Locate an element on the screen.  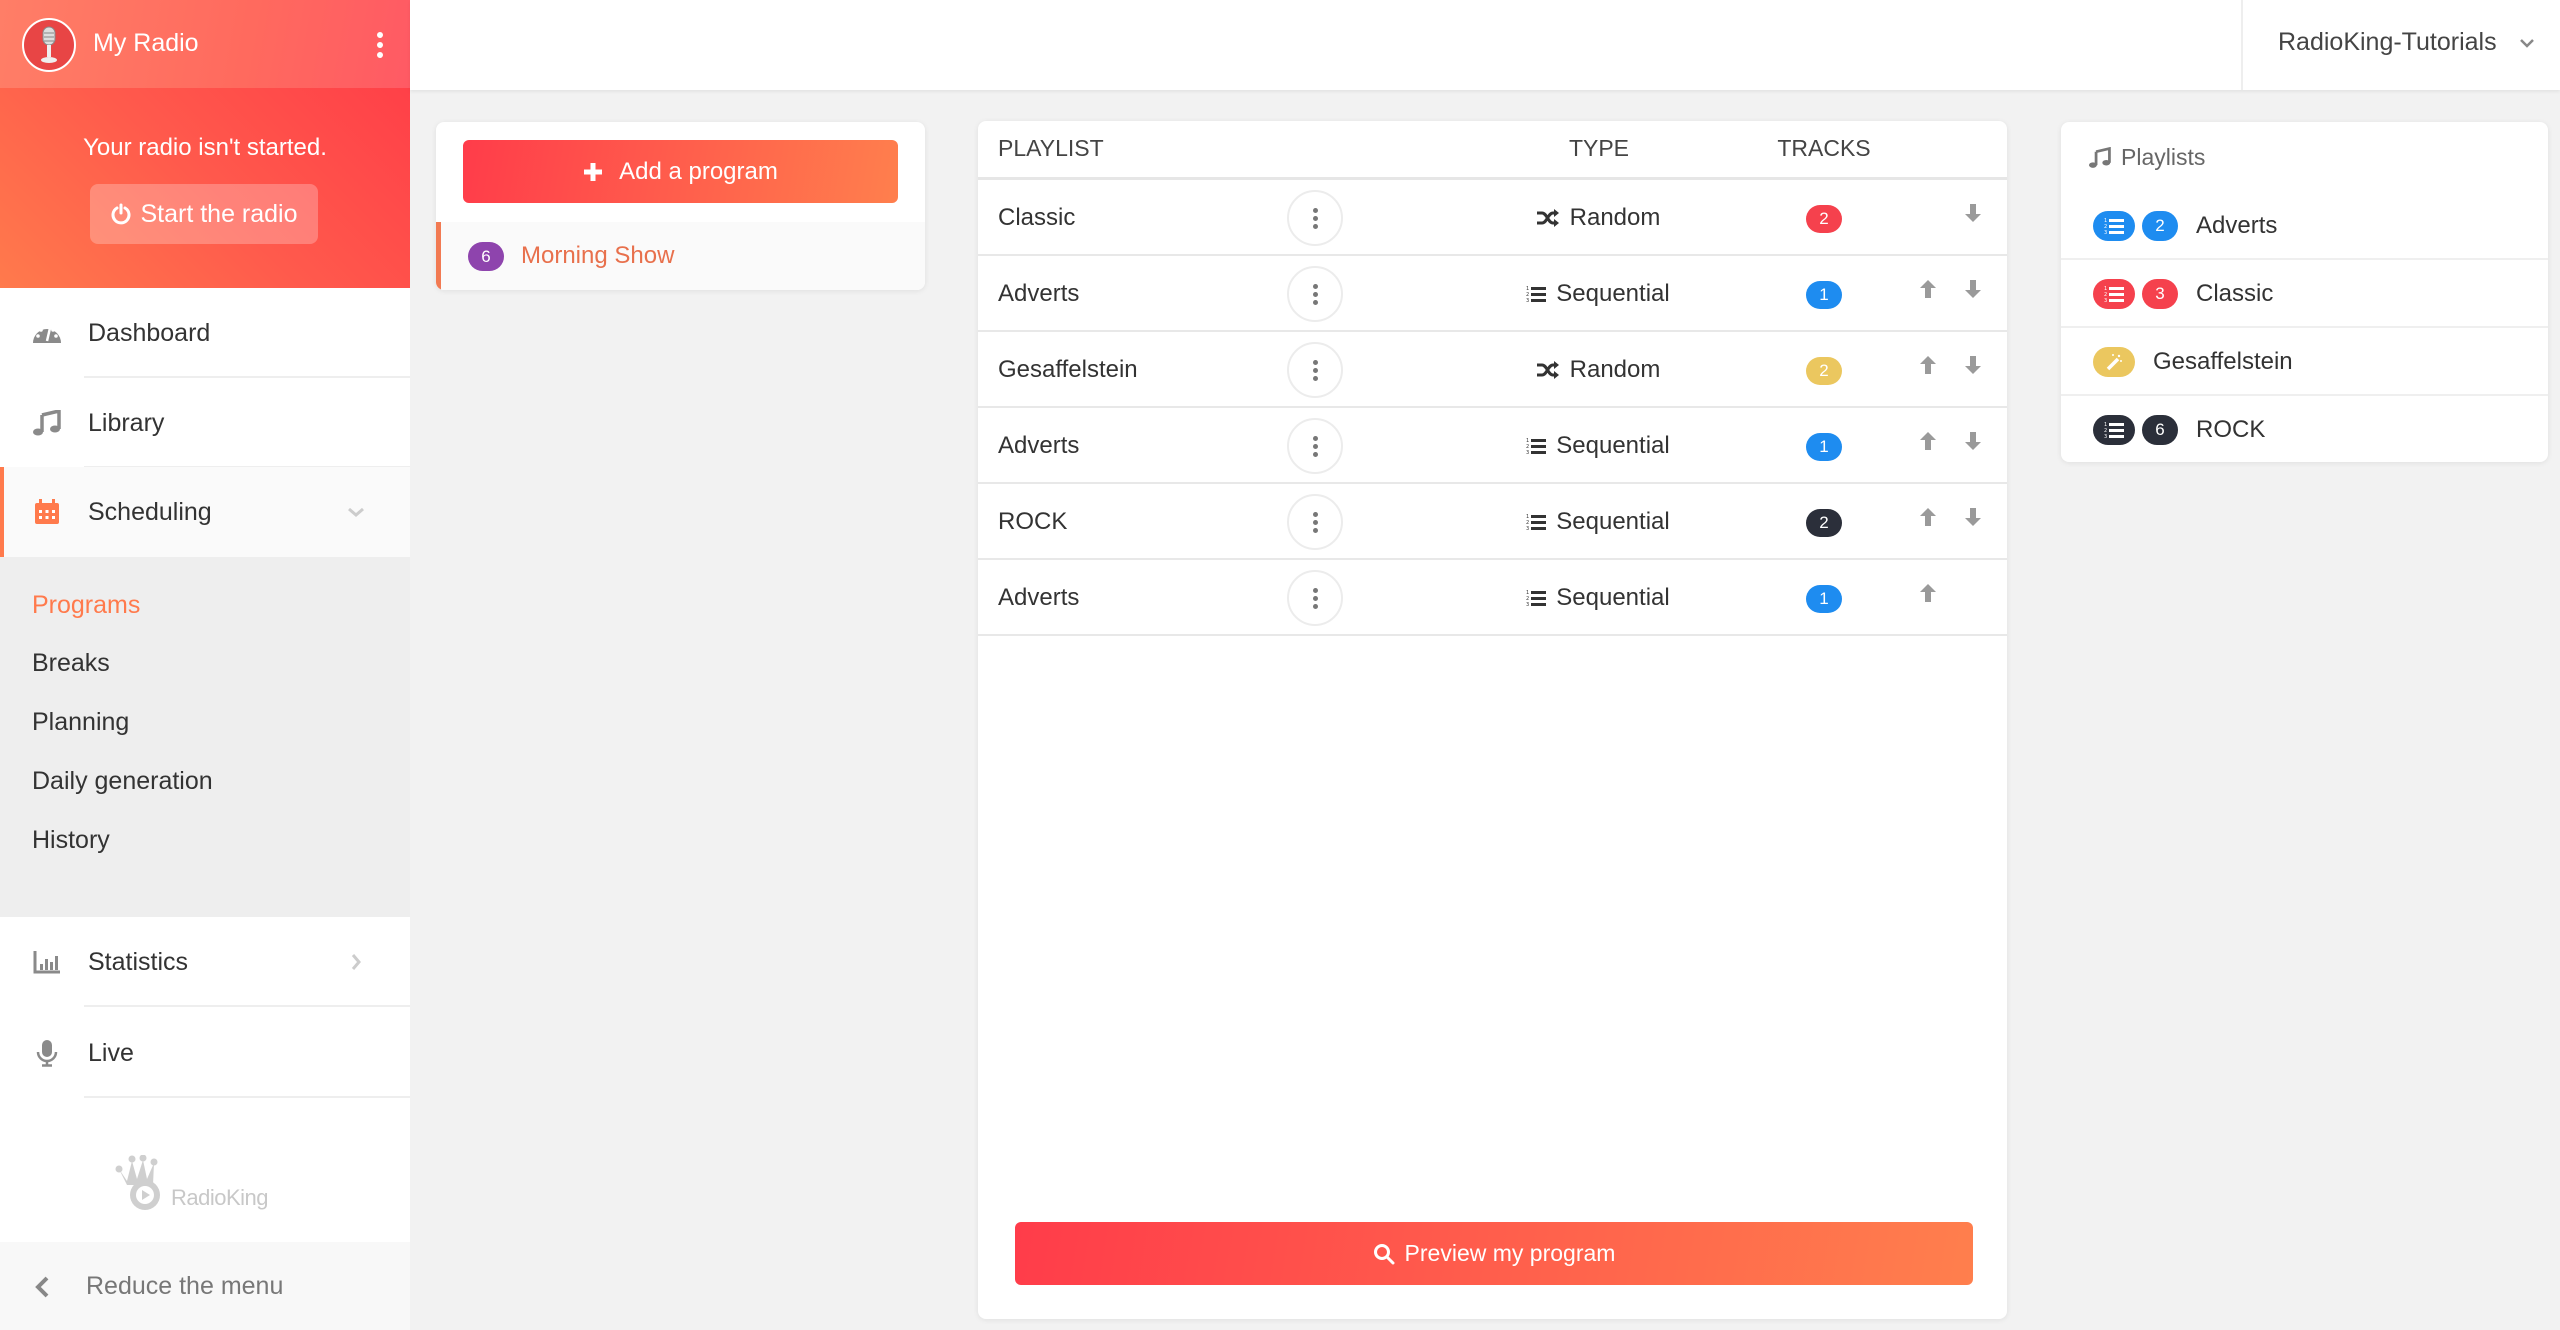
track-count-badge: 1 is located at coordinates (1824, 295).